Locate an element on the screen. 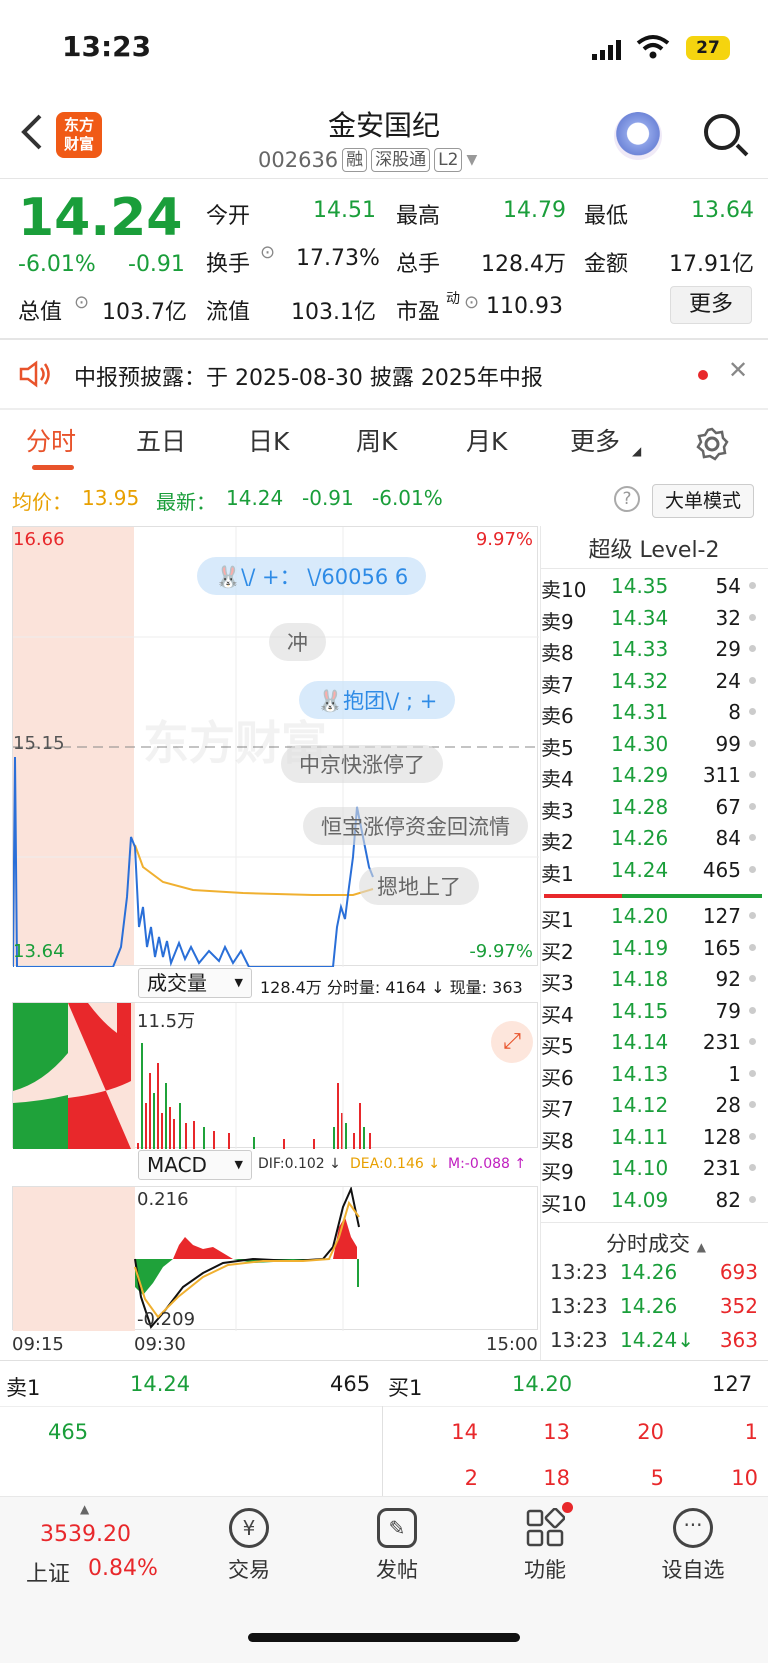 The image size is (768, 1663). orderbook-row-sell: 卖2 14.26 84 is located at coordinates (651, 841).